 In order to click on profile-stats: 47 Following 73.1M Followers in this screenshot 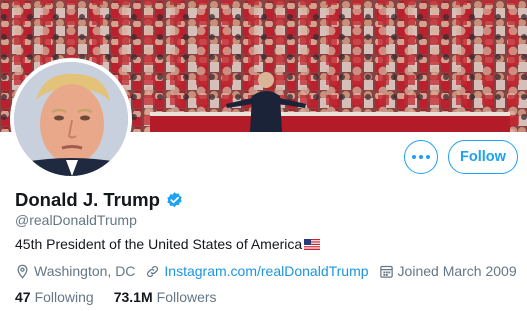, I will do `click(126, 297)`.